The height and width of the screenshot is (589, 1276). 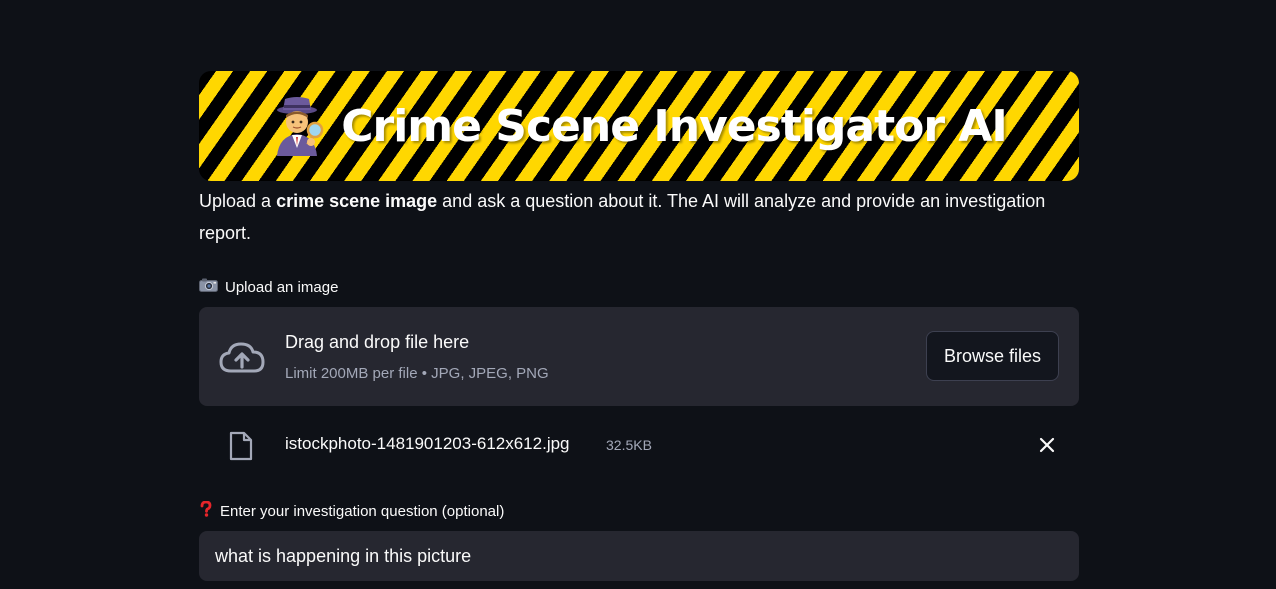 I want to click on browse-files-button: Browse files, so click(x=992, y=356).